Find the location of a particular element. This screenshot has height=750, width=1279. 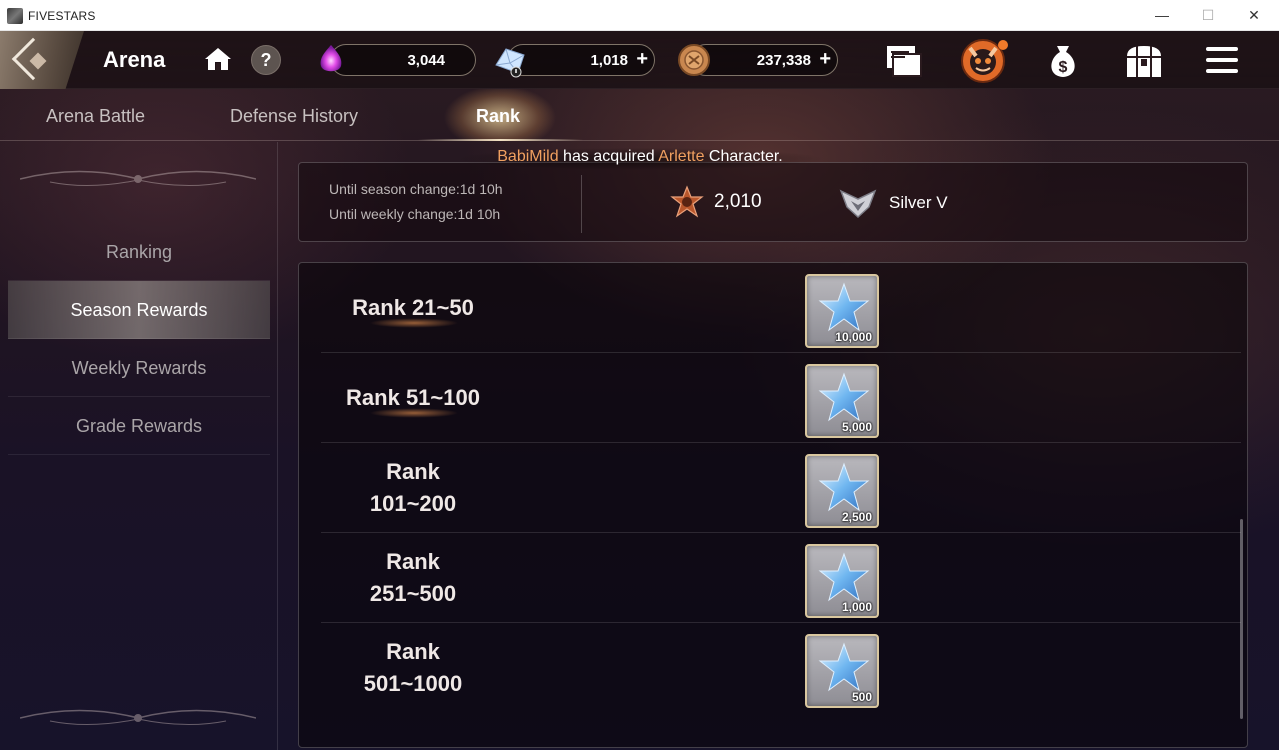

rank-range-label: Rank 501~1000 is located at coordinates (413, 668).